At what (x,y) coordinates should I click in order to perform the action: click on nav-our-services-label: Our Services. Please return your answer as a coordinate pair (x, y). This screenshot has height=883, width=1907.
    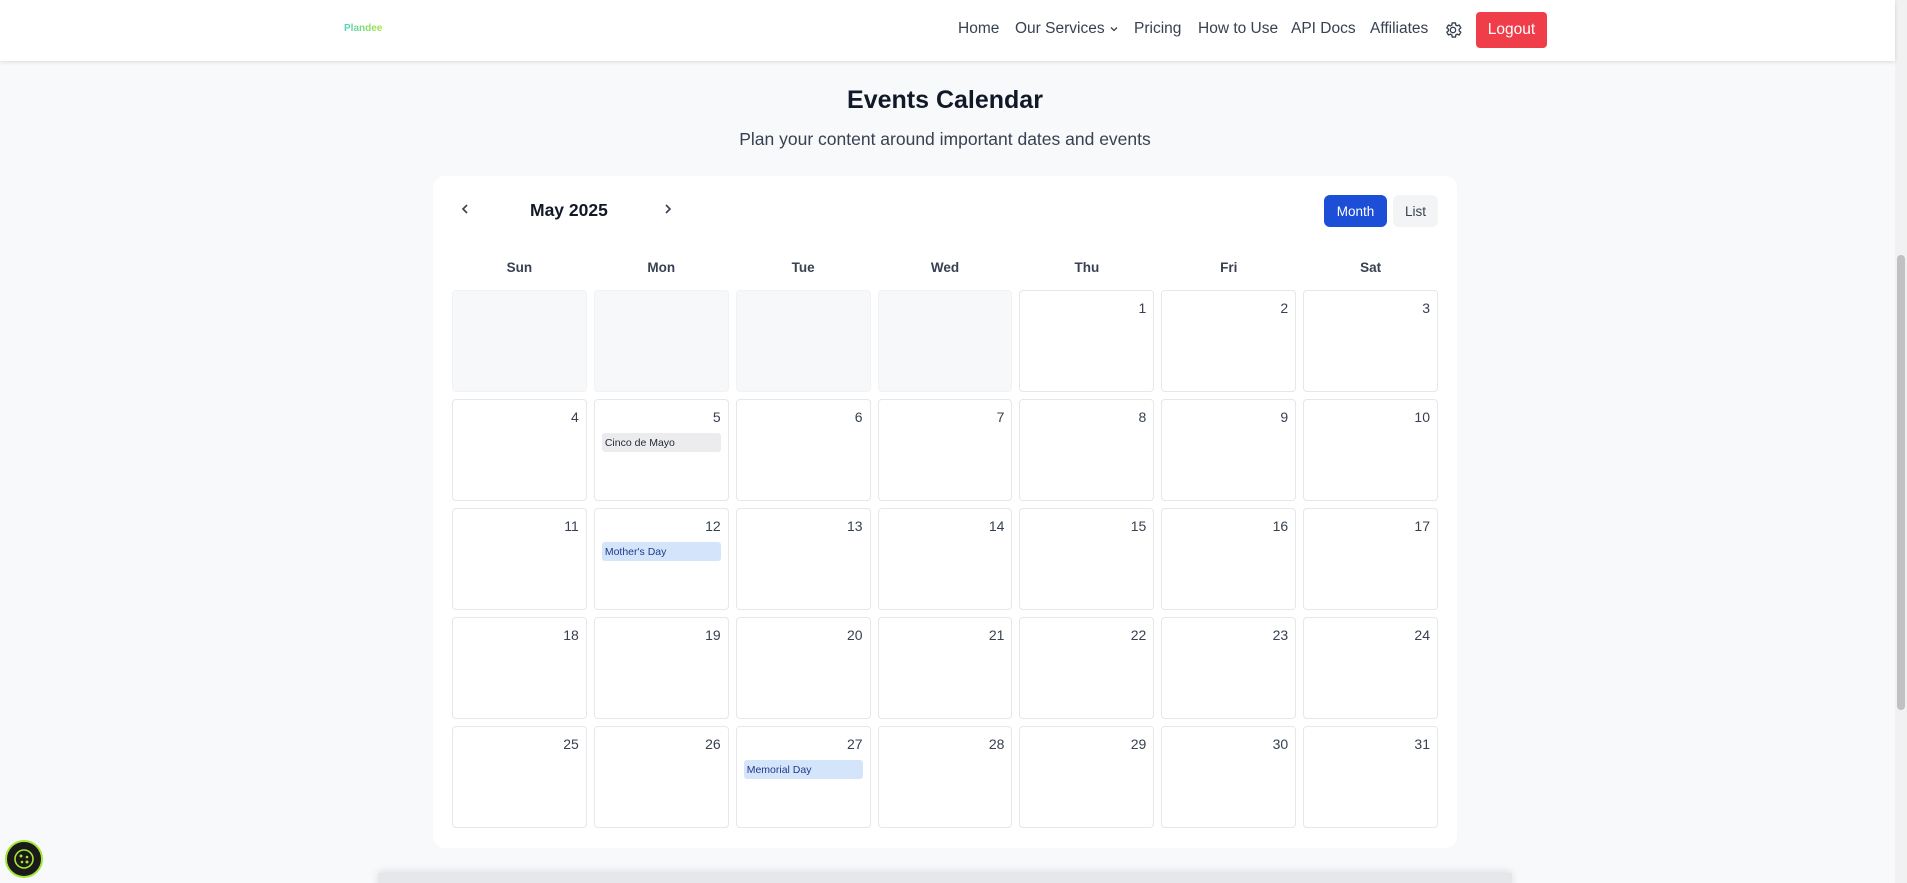
    Looking at the image, I should click on (1060, 28).